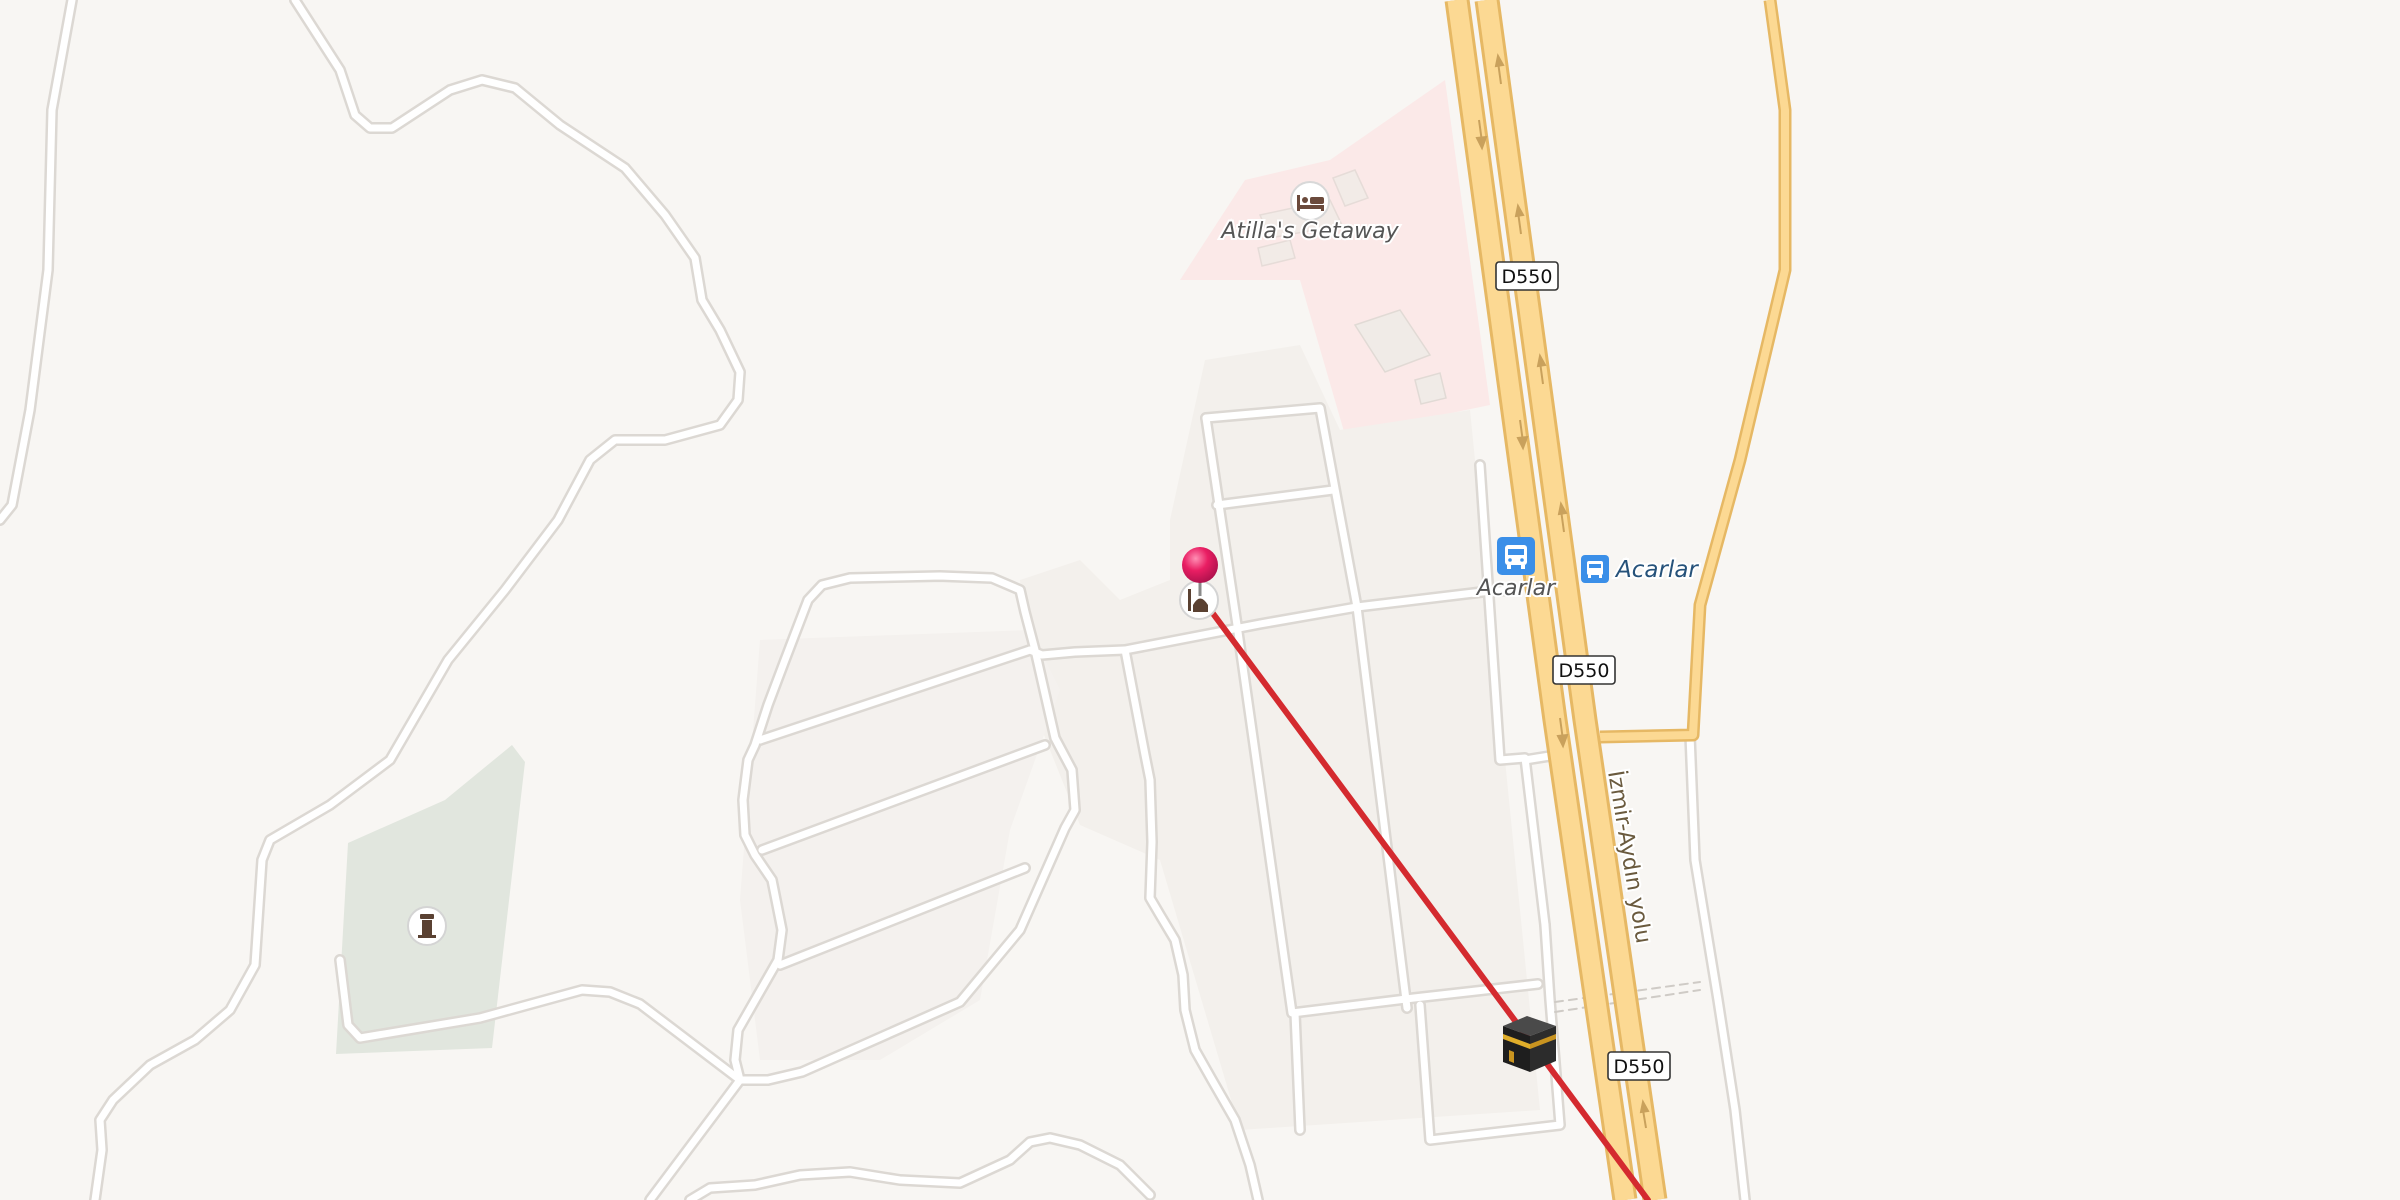 This screenshot has height=1200, width=2400. I want to click on minor-road, so click(1297, 1071).